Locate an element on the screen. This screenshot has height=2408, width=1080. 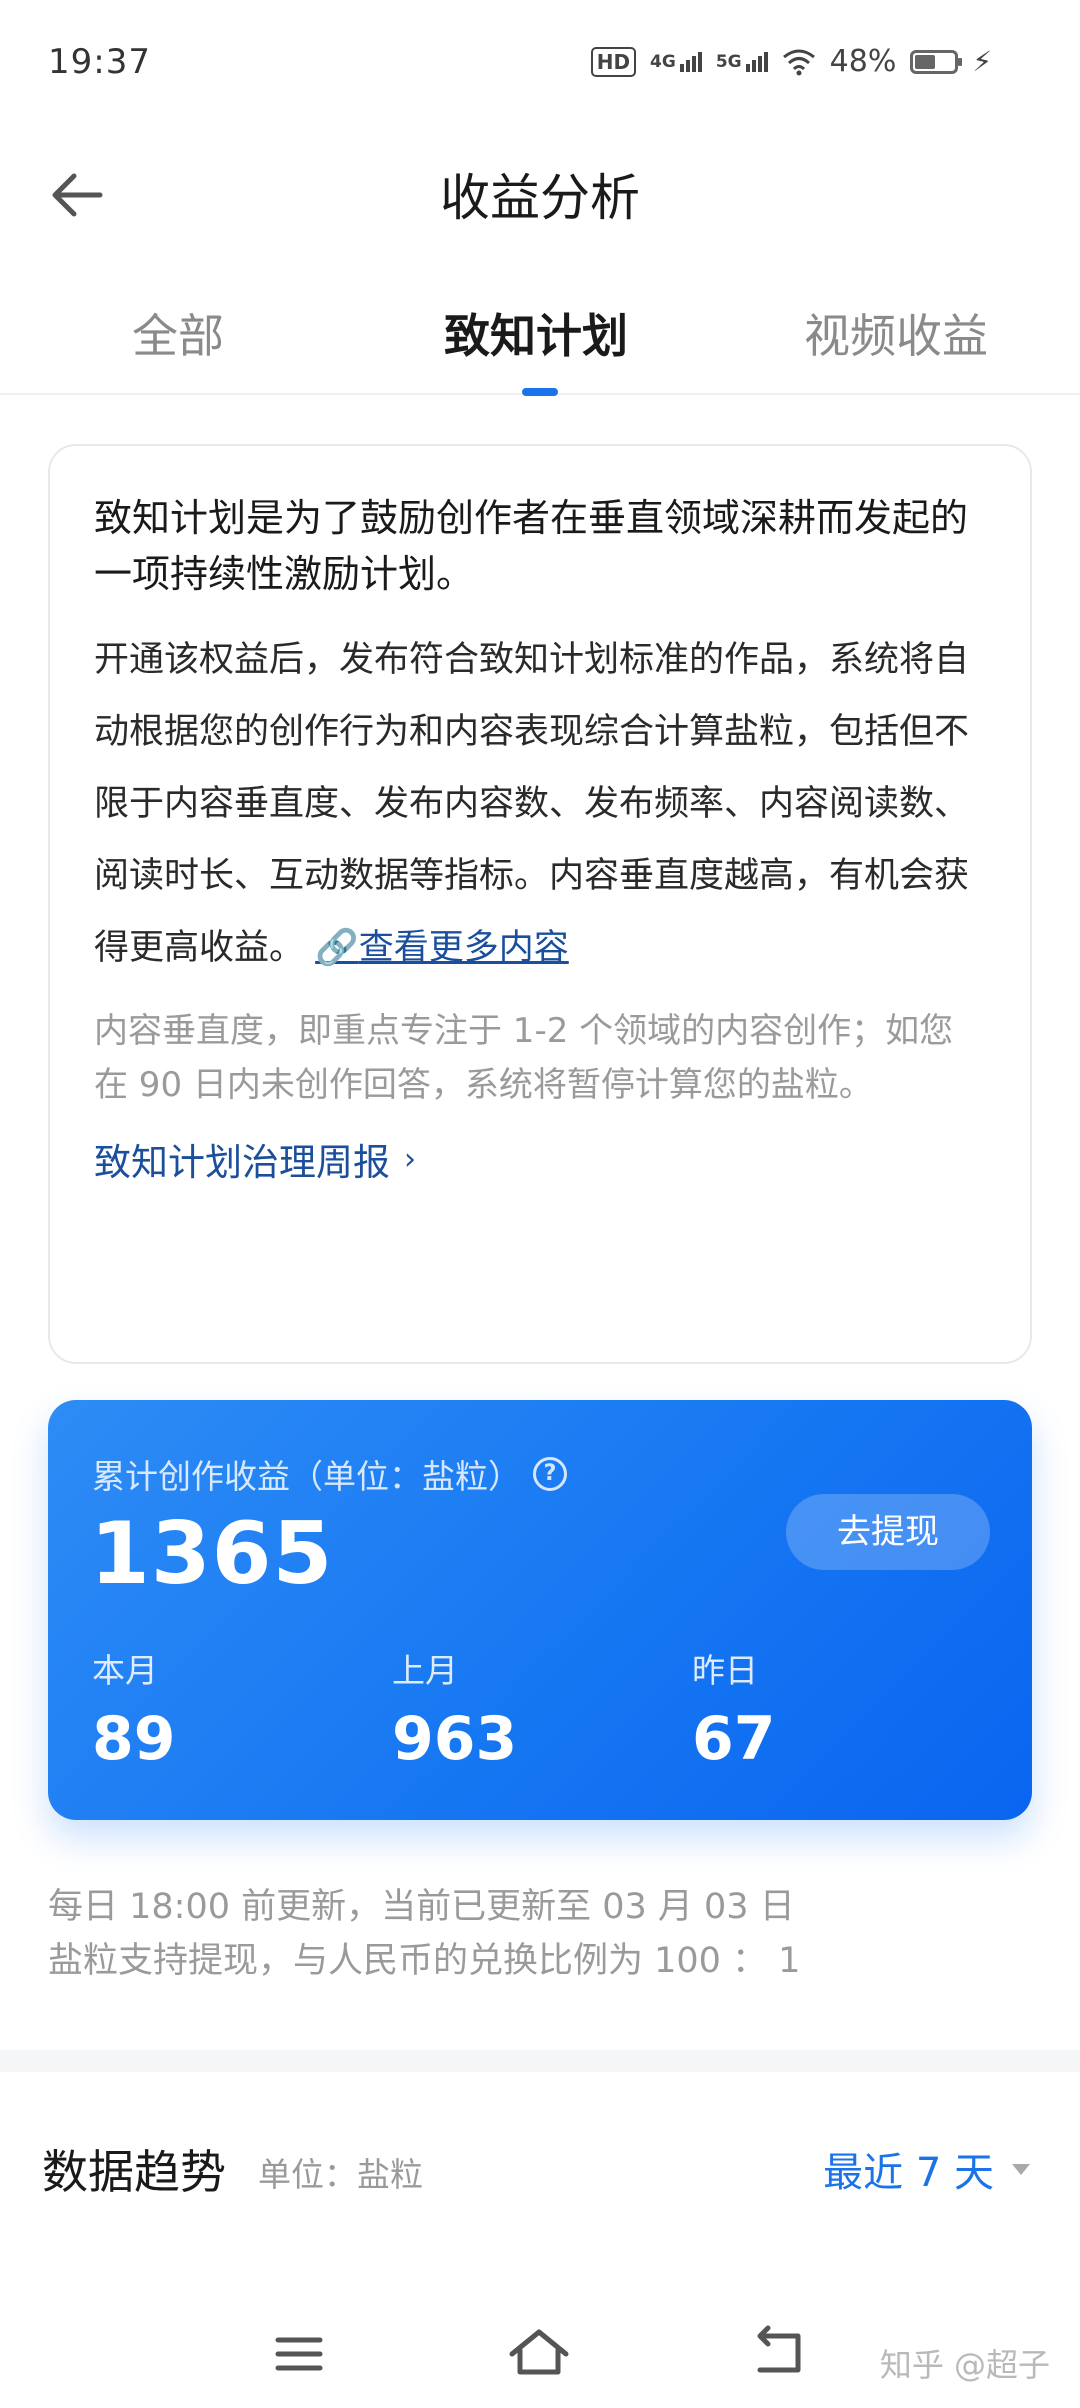
page-title: 收益分析 is located at coordinates (540, 198).